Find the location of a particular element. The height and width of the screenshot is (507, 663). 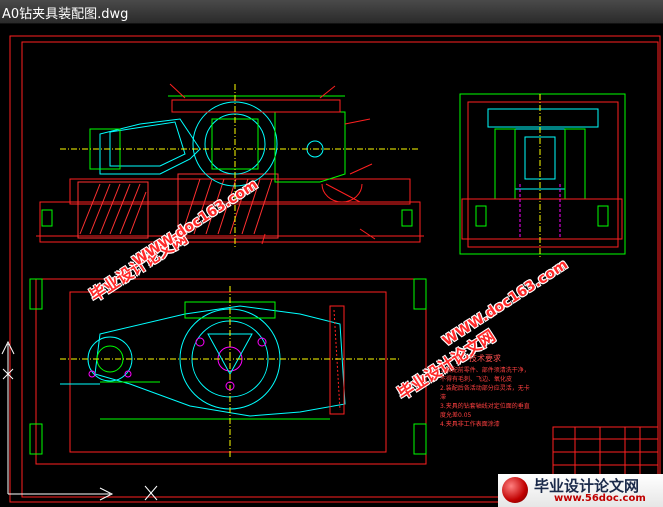

tech-req-line: 2.装配后各活动部分应灵活，无卡滞 is located at coordinates (485, 393).